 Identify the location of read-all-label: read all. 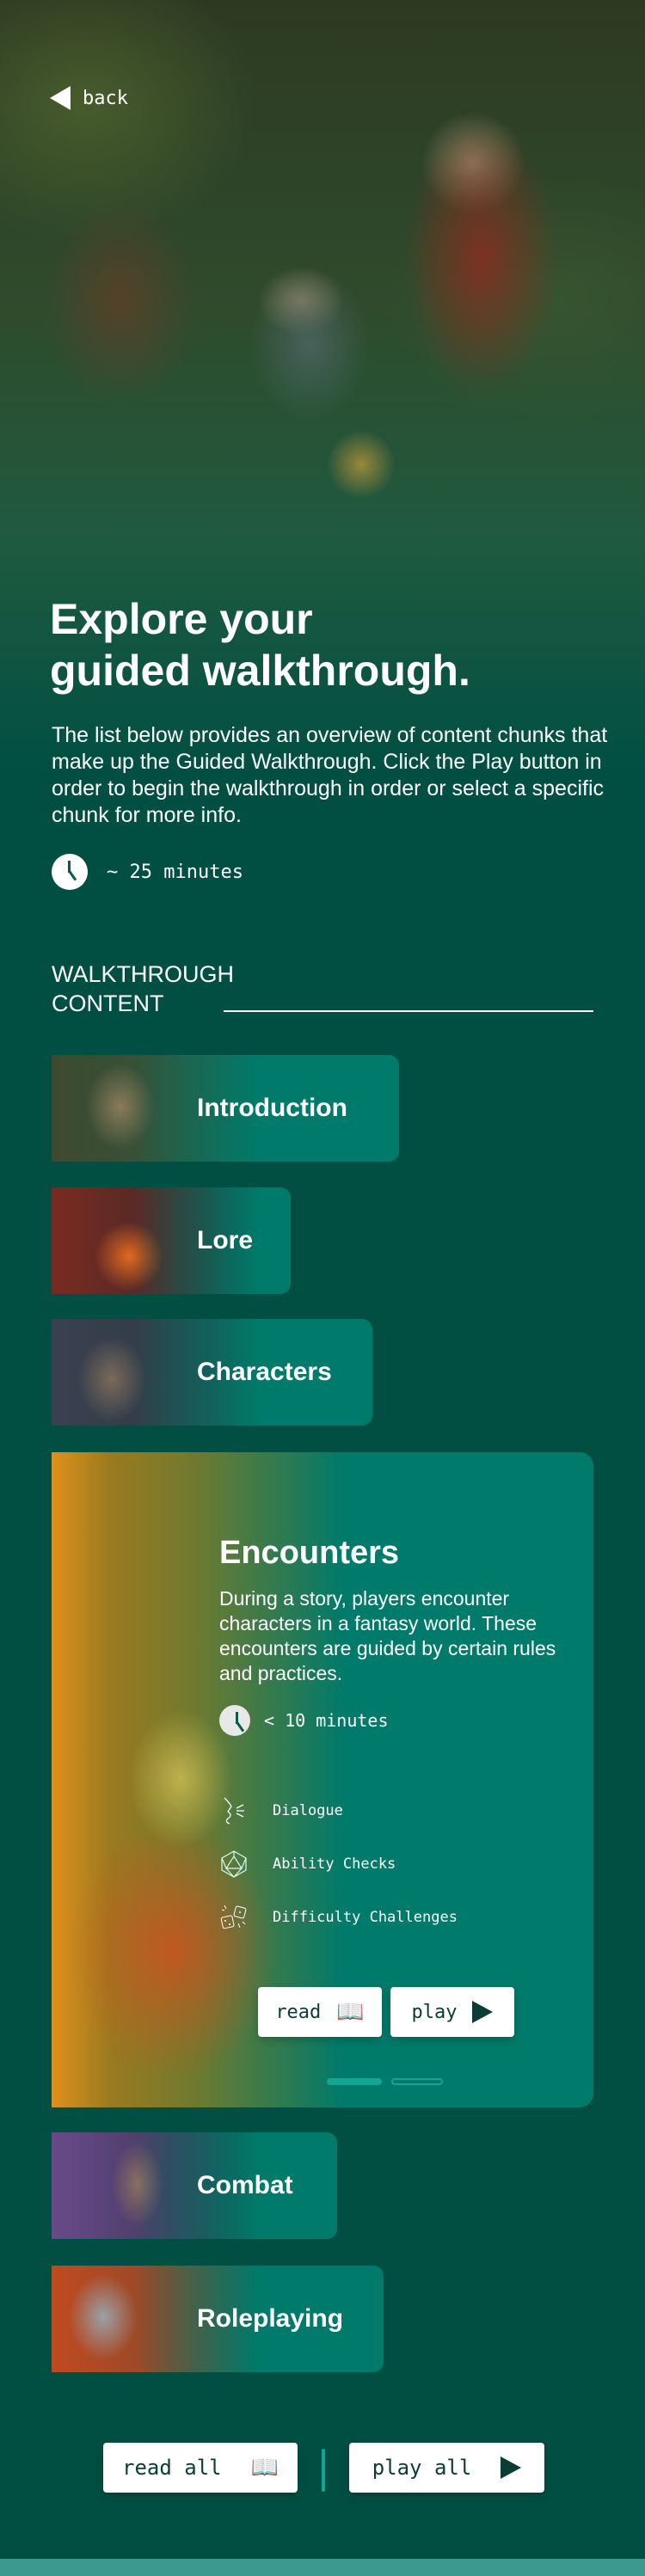
(172, 2468).